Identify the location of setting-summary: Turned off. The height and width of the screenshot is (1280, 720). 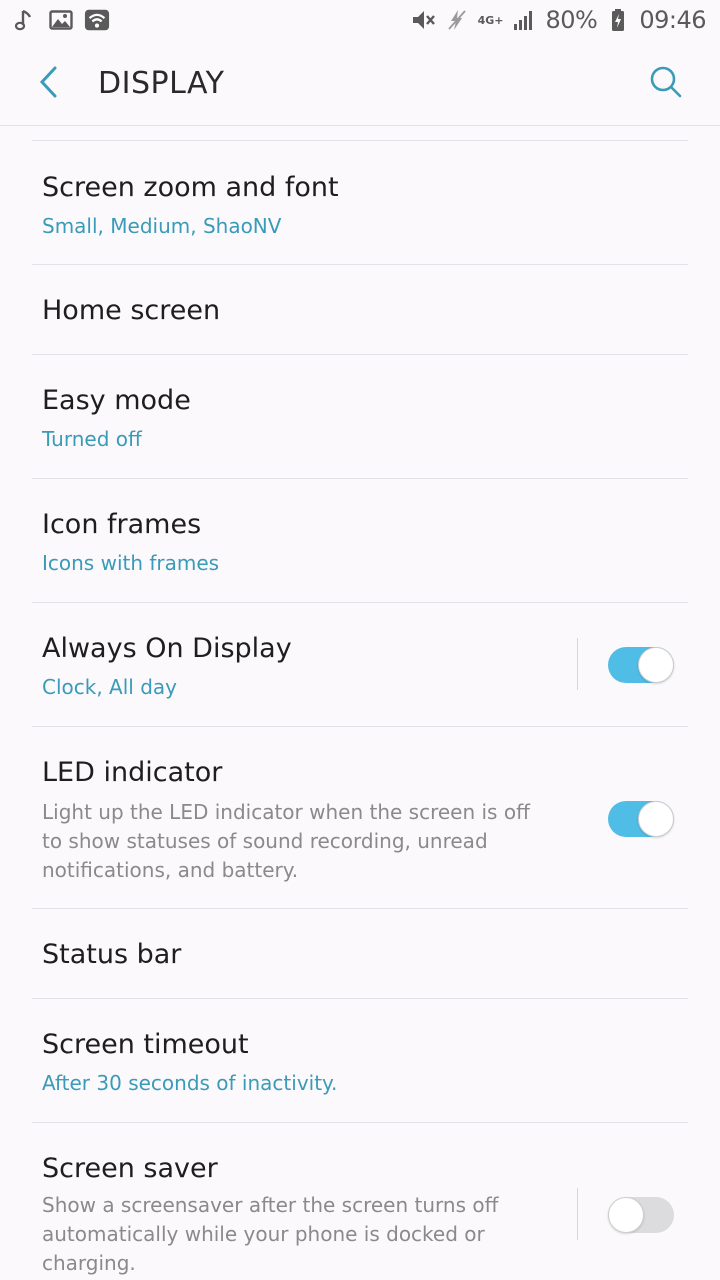
(92, 439).